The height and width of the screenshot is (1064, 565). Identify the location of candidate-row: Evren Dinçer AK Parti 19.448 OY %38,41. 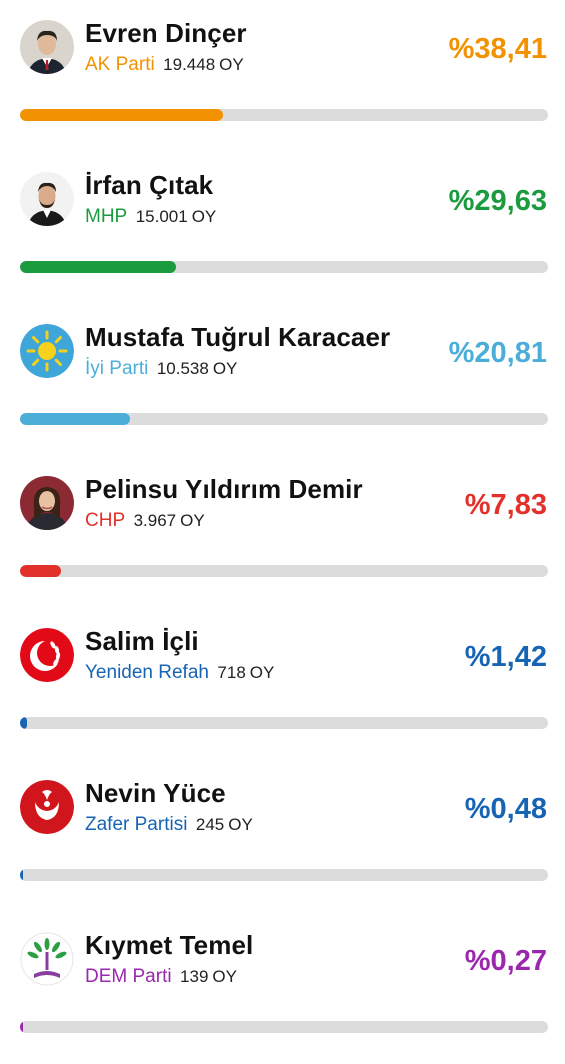
(282, 76).